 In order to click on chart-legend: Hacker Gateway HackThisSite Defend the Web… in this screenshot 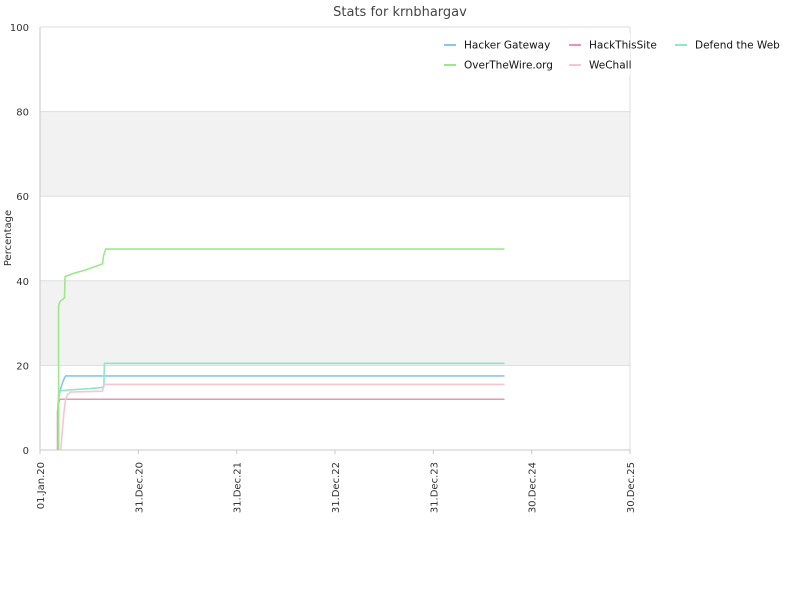, I will do `click(610, 54)`.